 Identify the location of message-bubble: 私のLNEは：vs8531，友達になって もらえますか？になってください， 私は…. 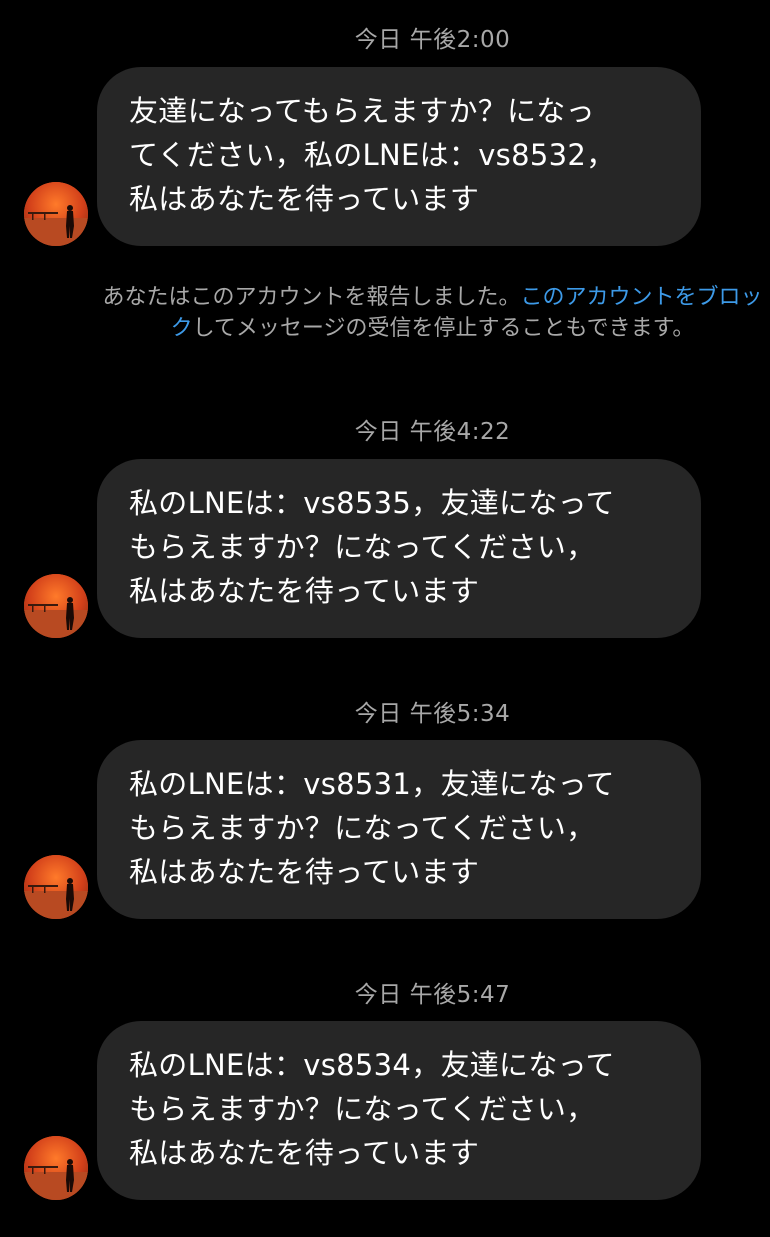
(399, 829).